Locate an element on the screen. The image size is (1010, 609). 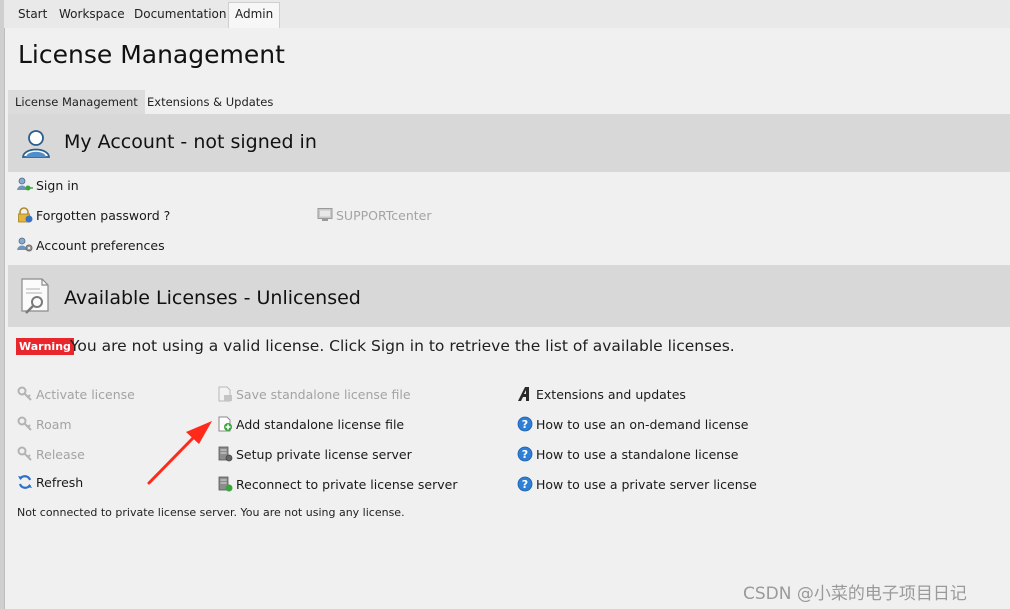
document-save-icon is located at coordinates (225, 394).